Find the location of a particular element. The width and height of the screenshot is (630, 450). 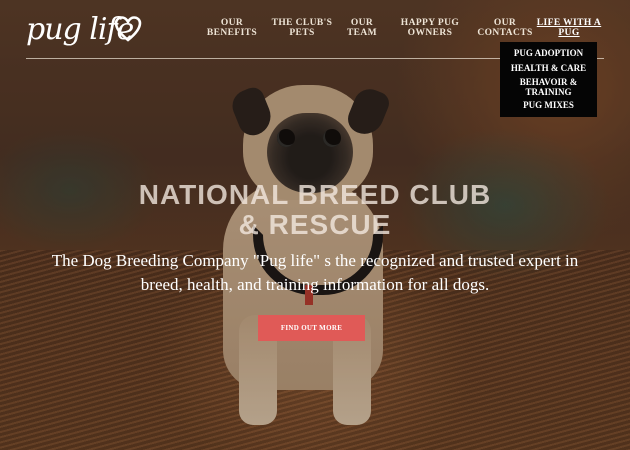

nav-item-our-team: OUR TEAM is located at coordinates (362, 28).